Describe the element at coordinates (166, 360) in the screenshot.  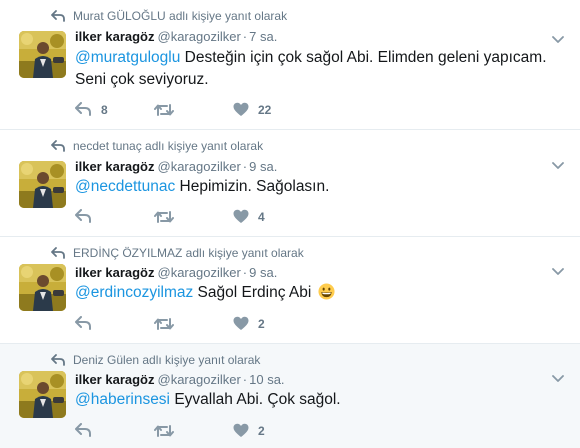
I see `reply-context-label: Deniz Gülen adlı kişiye yanıt olarak` at that location.